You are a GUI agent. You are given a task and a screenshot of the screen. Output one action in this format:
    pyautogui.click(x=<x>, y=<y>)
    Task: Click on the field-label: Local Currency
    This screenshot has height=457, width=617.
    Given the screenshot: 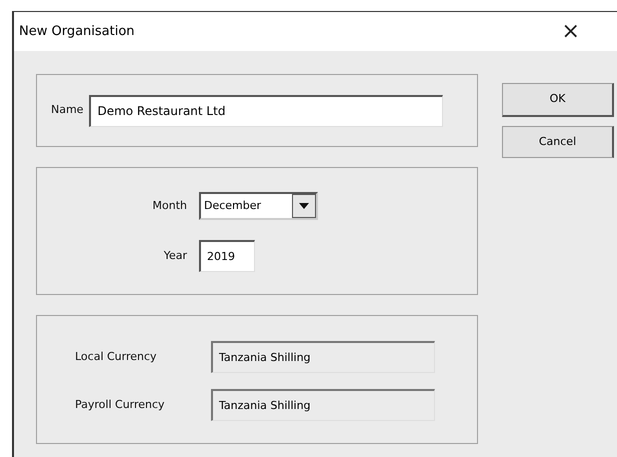 What is the action you would take?
    pyautogui.click(x=116, y=356)
    